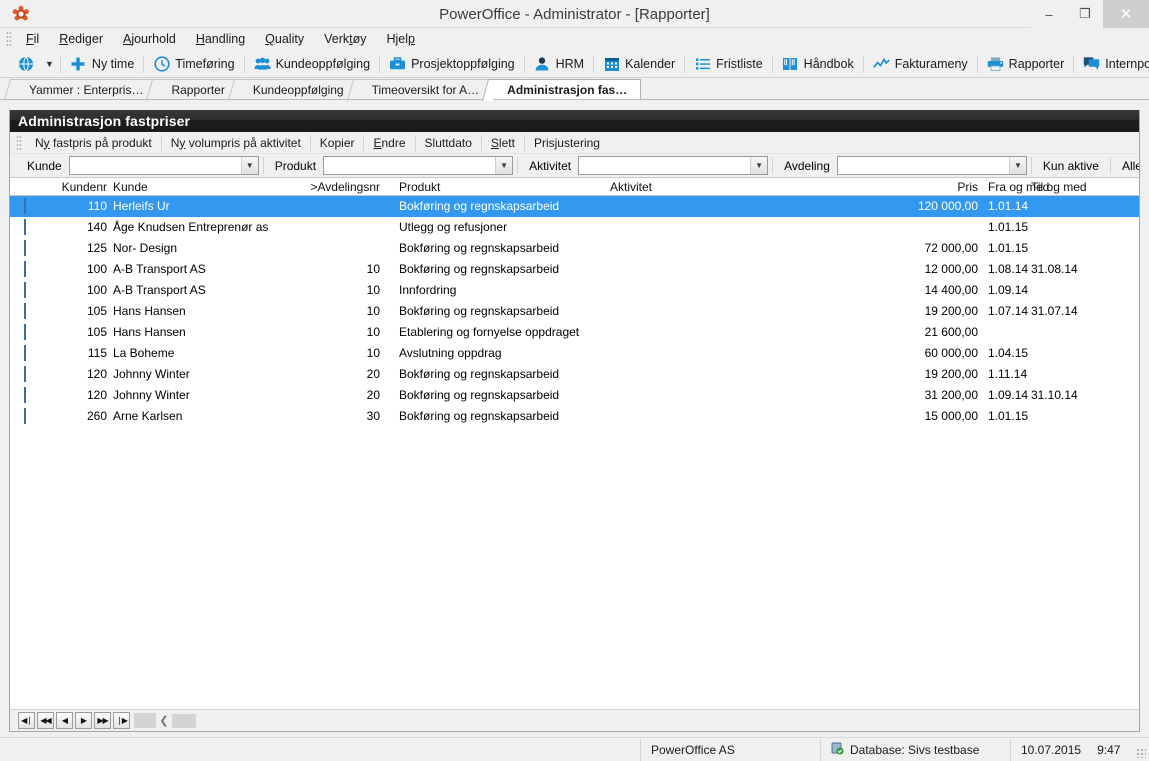 Image resolution: width=1149 pixels, height=761 pixels. What do you see at coordinates (159, 290) in the screenshot?
I see `cell-kunde: A-B Transport AS` at bounding box center [159, 290].